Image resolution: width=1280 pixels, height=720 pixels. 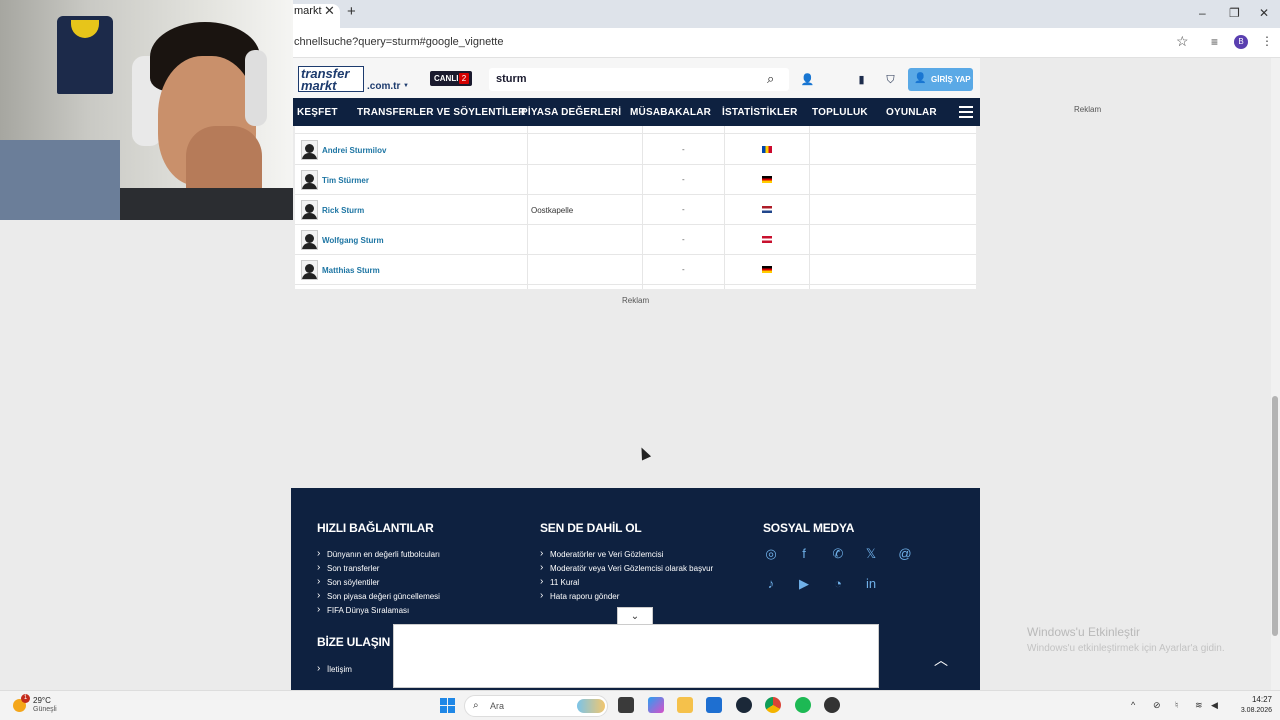 I want to click on weather-temperature: 29°C, so click(x=42, y=700).